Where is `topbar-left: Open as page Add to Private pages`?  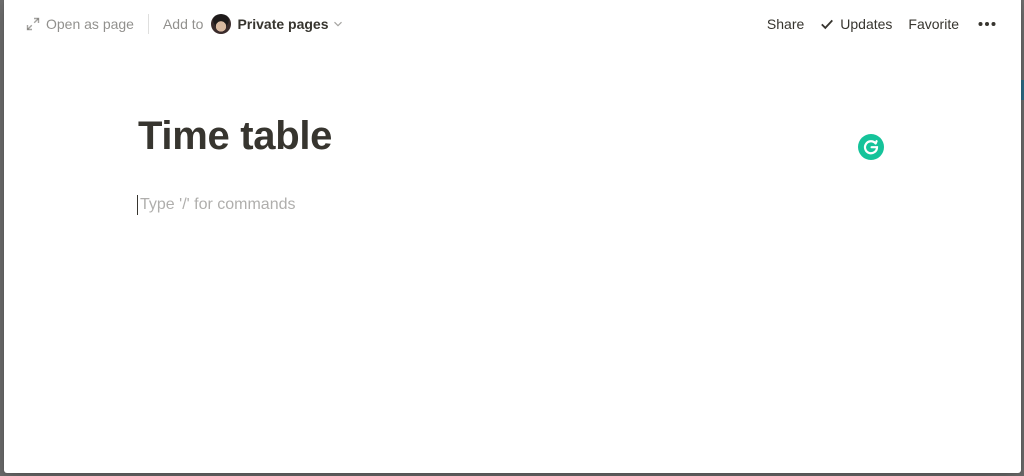 topbar-left: Open as page Add to Private pages is located at coordinates (175, 24).